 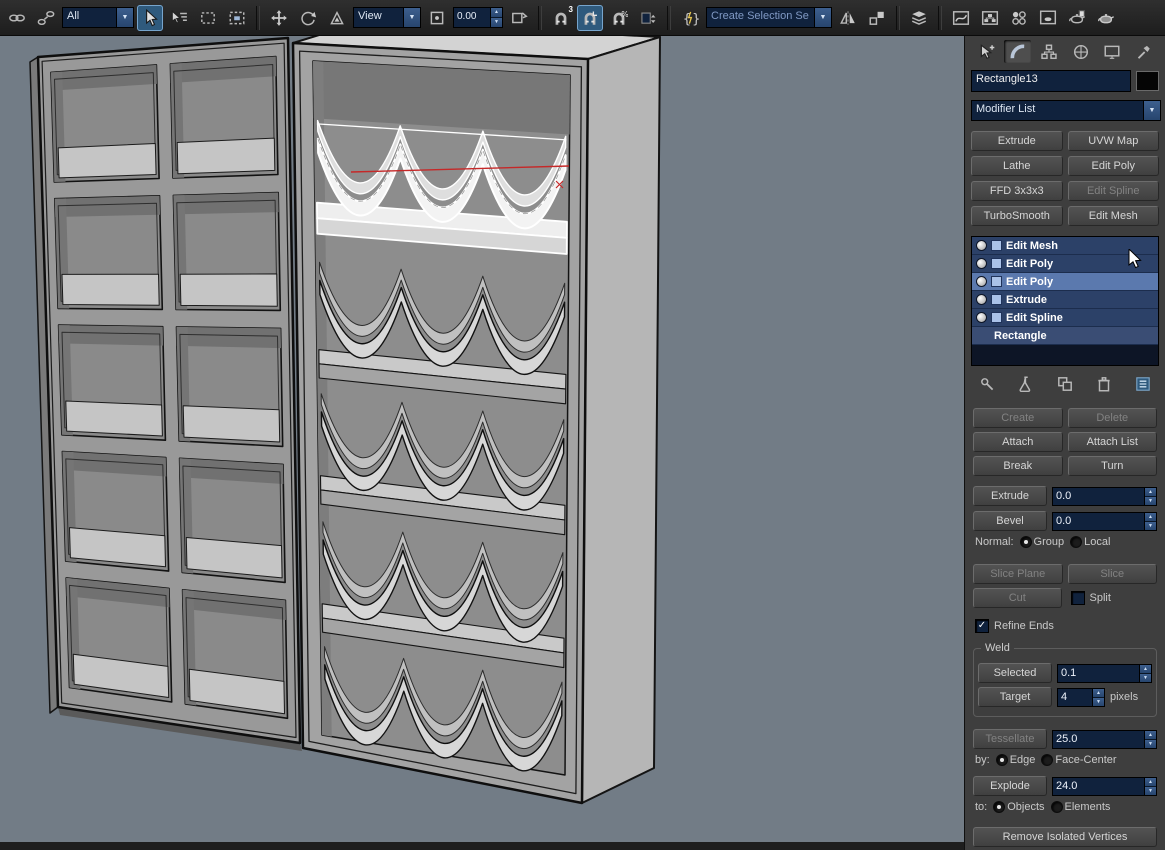 What do you see at coordinates (1048, 18) in the screenshot?
I see `rendered-frame-window-button` at bounding box center [1048, 18].